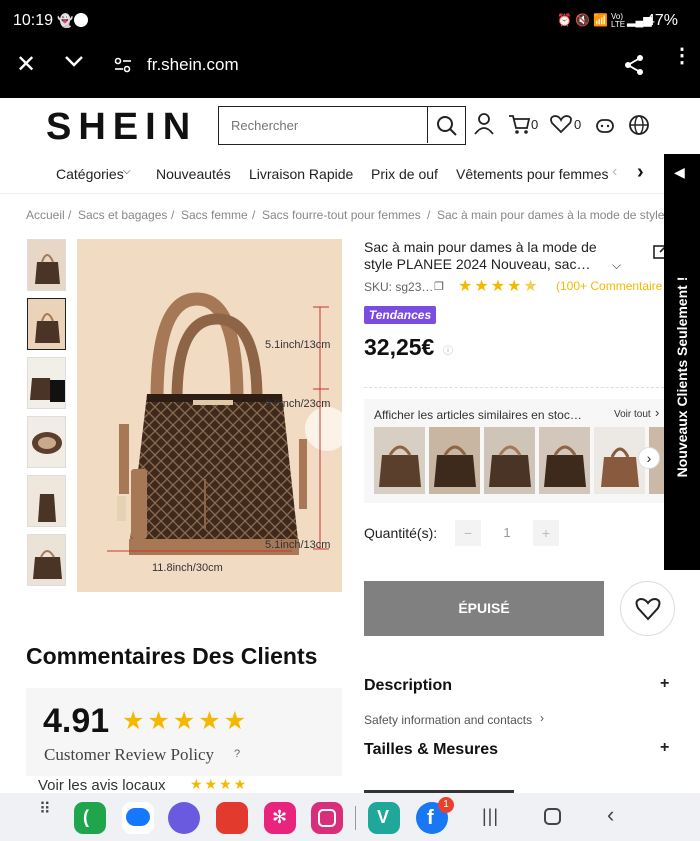  I want to click on banner-collapse-icon: ◀, so click(679, 172).